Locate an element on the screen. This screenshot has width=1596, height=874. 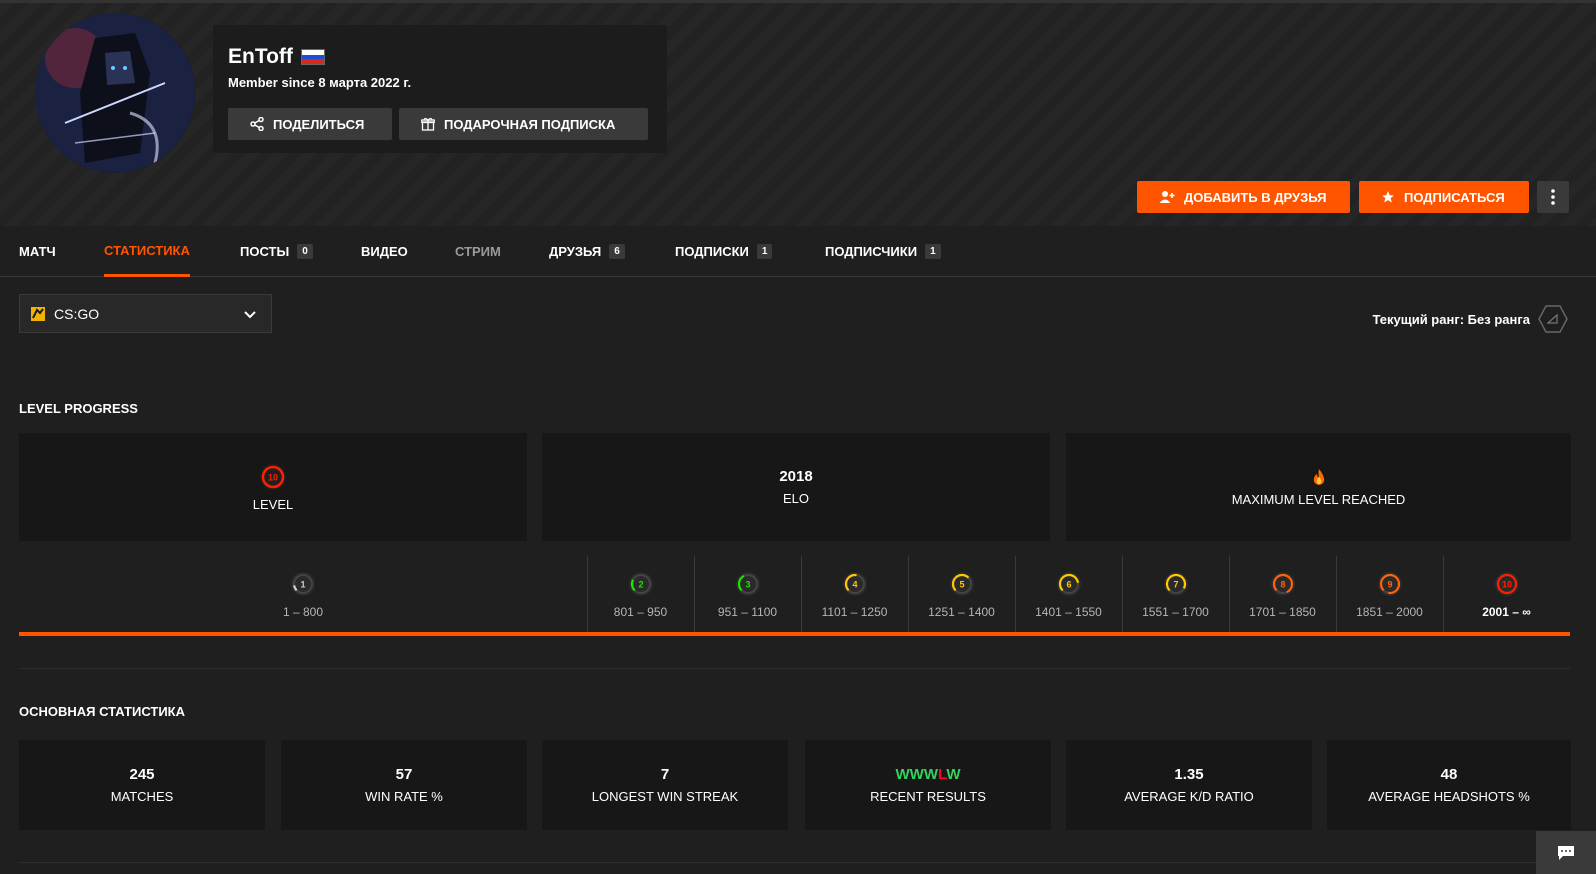
fire-icon is located at coordinates (1318, 476).